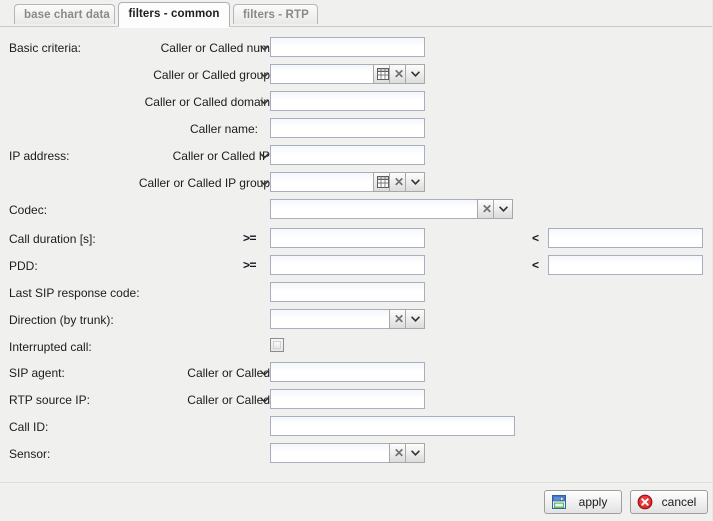 The image size is (713, 521). Describe the element at coordinates (347, 155) in the screenshot. I see `input-caller-or-called-ip` at that location.